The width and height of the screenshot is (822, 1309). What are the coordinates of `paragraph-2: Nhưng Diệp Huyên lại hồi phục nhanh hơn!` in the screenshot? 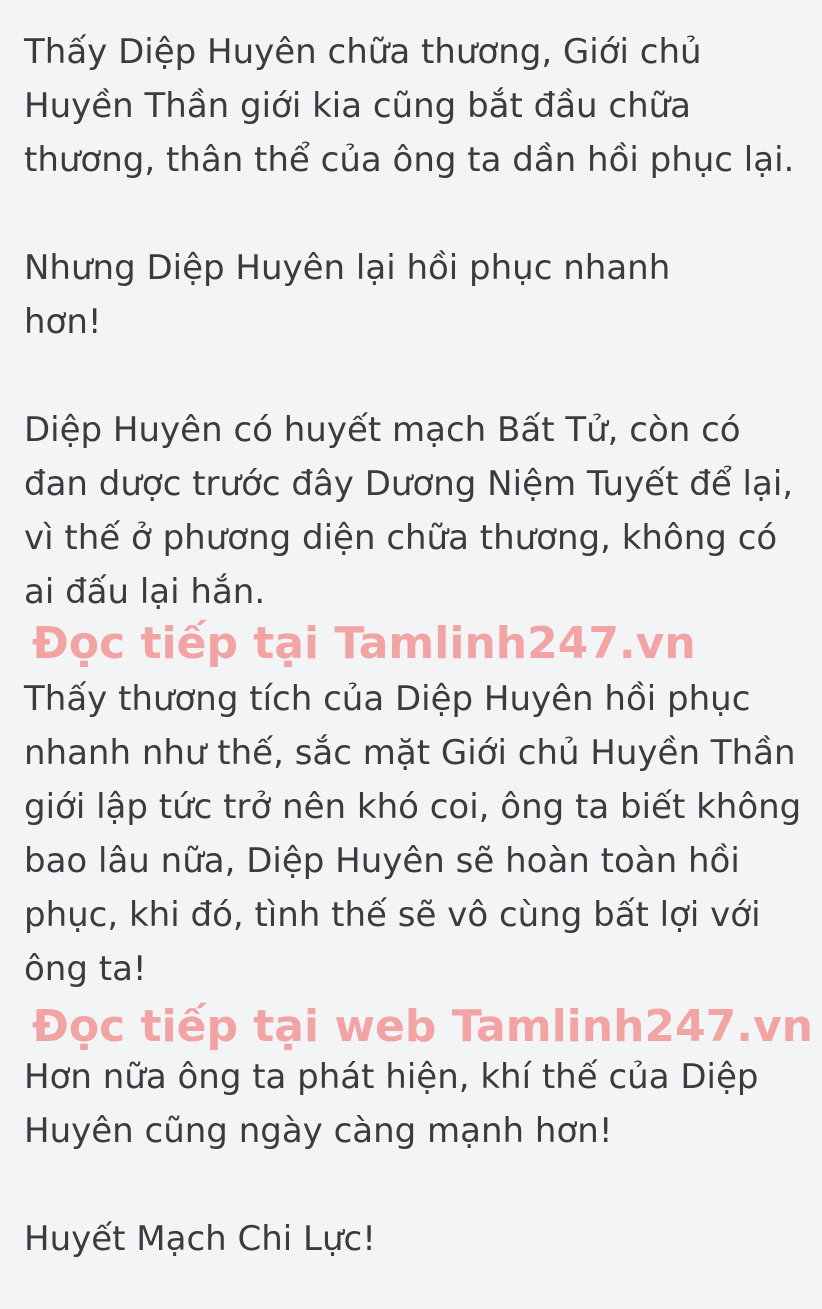 It's located at (347, 295).